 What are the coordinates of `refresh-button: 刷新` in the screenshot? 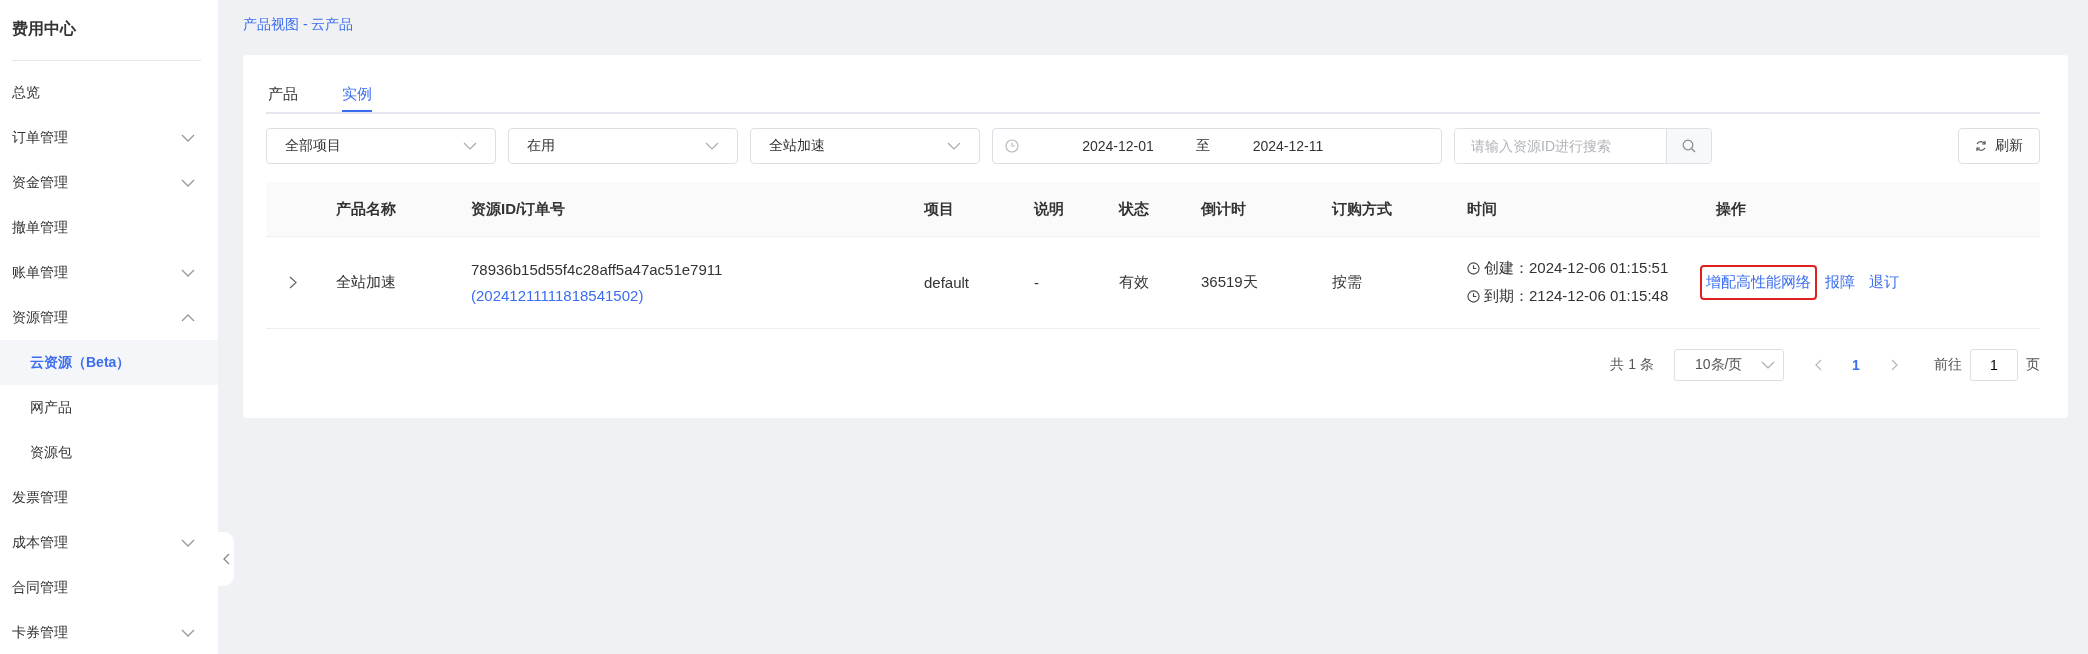 It's located at (1999, 146).